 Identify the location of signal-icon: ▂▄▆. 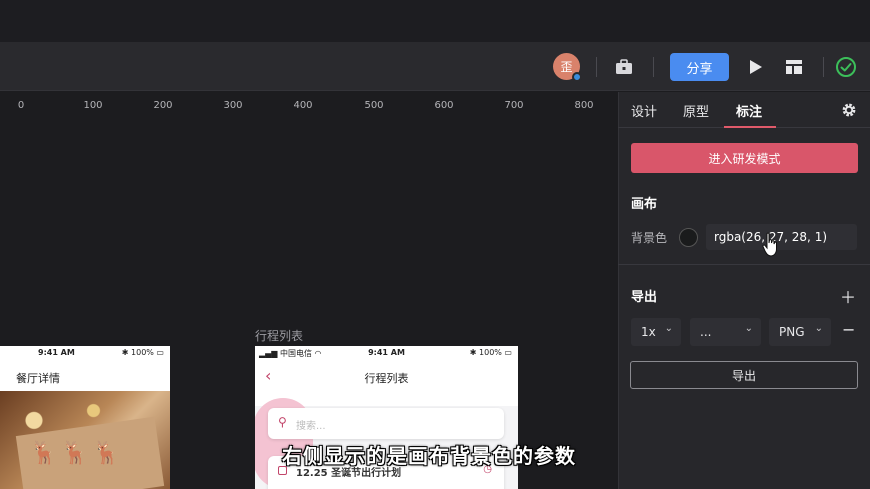
(269, 353).